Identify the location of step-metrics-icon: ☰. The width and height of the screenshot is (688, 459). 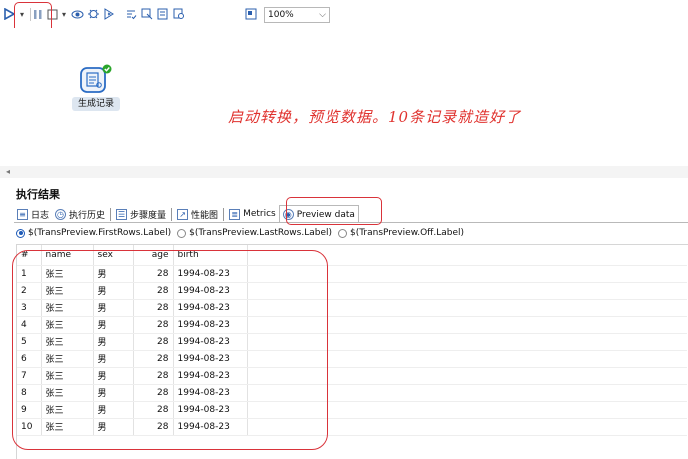
(122, 214).